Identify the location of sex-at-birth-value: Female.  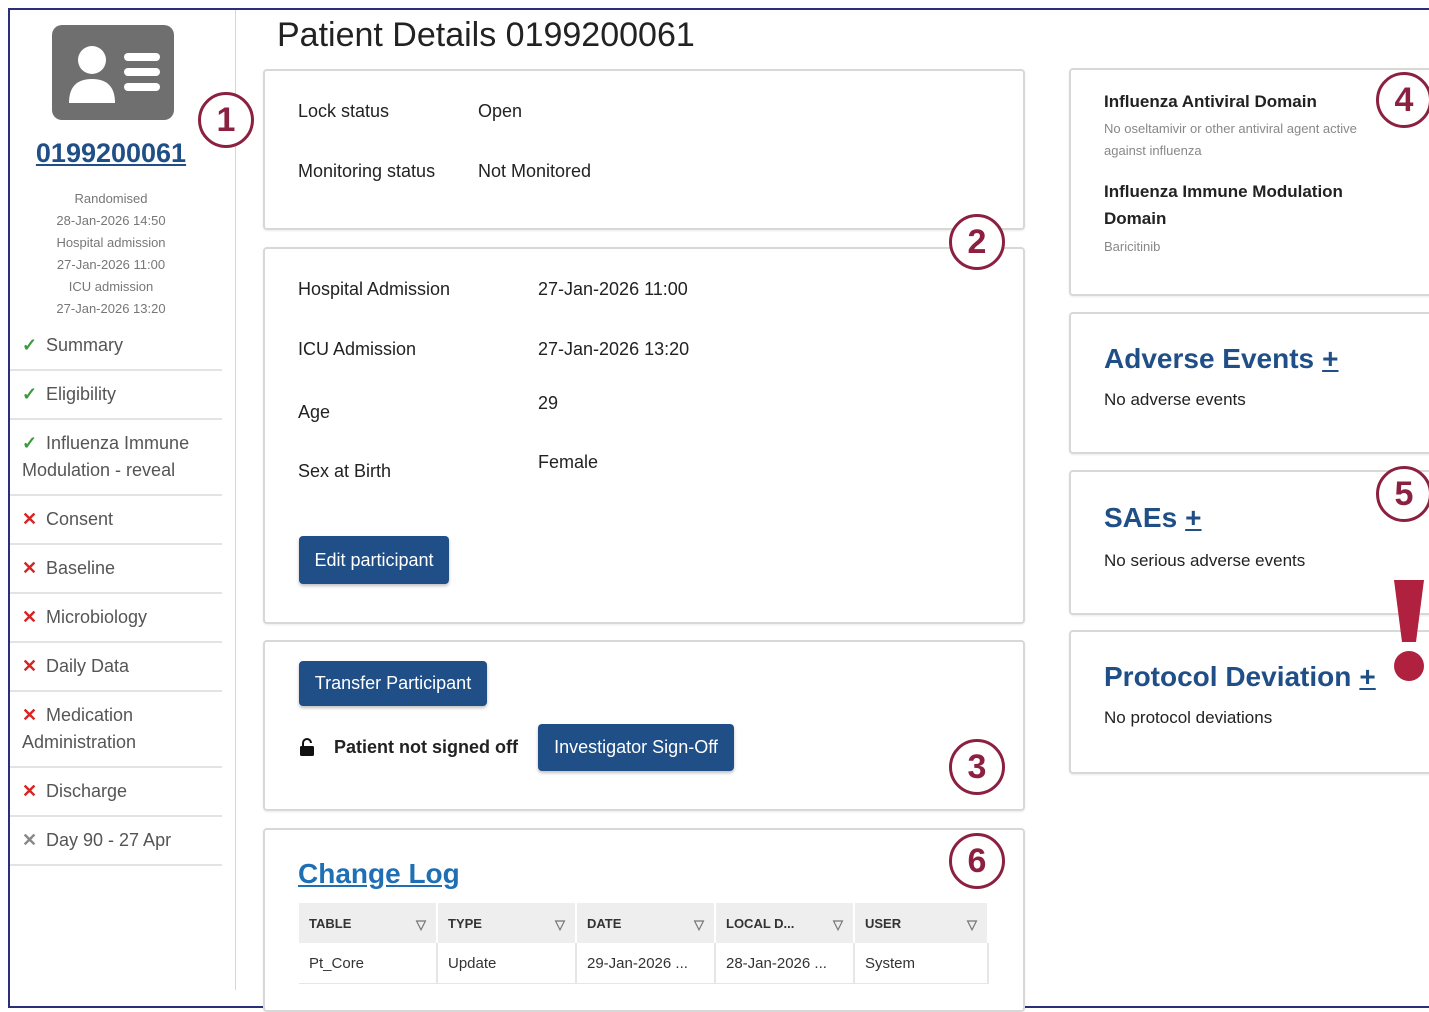
(568, 462).